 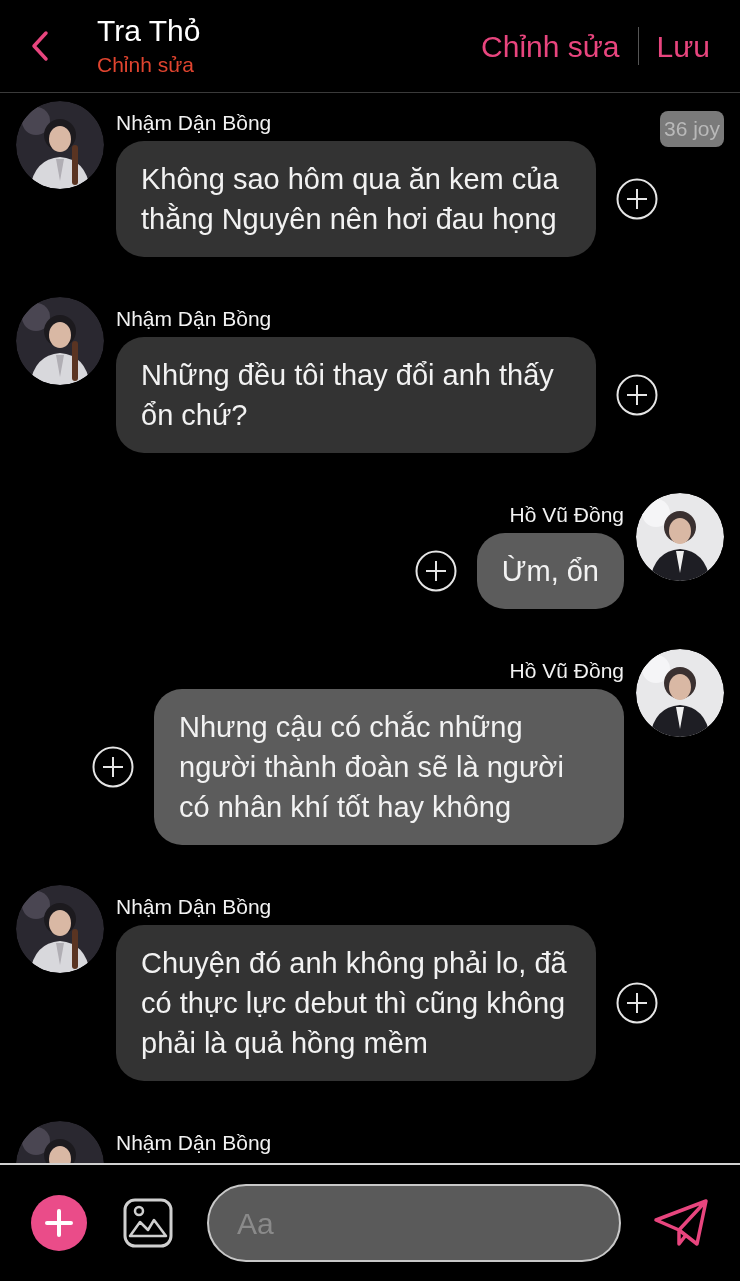 What do you see at coordinates (691, 129) in the screenshot?
I see `reaction-badge: 36 joy` at bounding box center [691, 129].